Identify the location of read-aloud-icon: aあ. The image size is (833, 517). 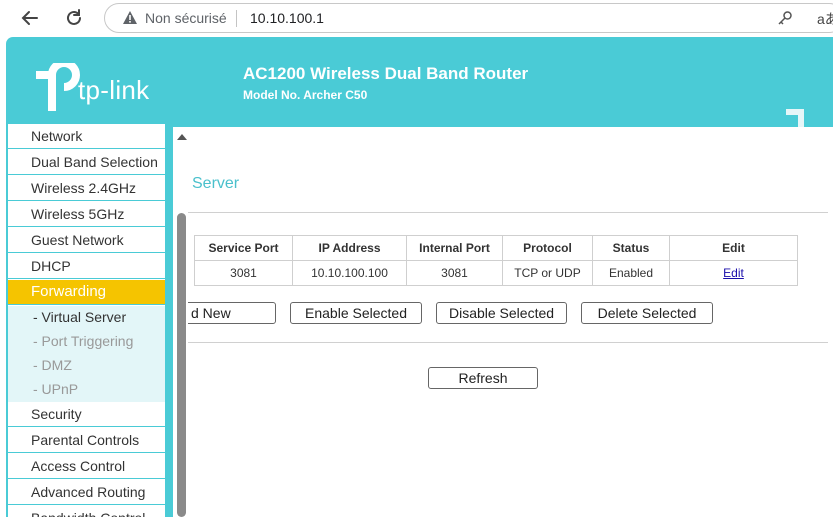
(825, 19).